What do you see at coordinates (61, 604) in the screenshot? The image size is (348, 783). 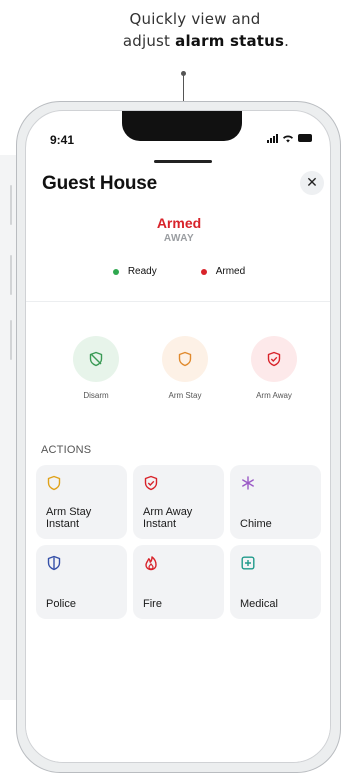 I see `action-label-line: Police` at bounding box center [61, 604].